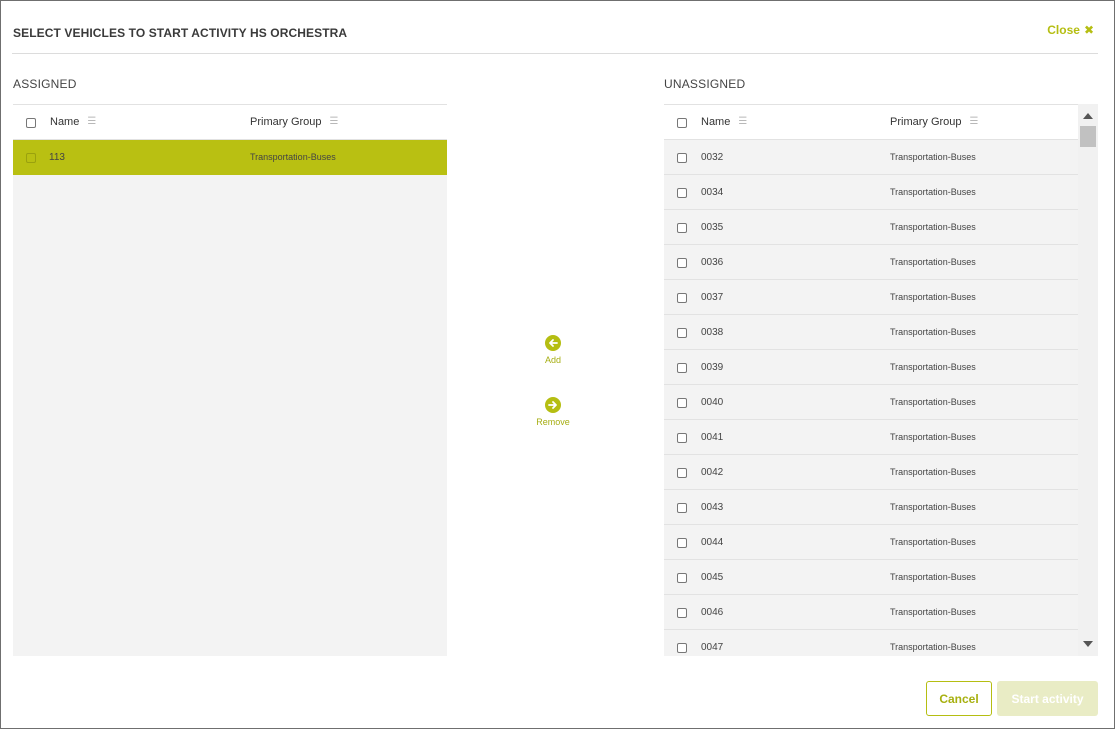  What do you see at coordinates (871, 367) in the screenshot?
I see `table-row: 0039 Transportation-Buses` at bounding box center [871, 367].